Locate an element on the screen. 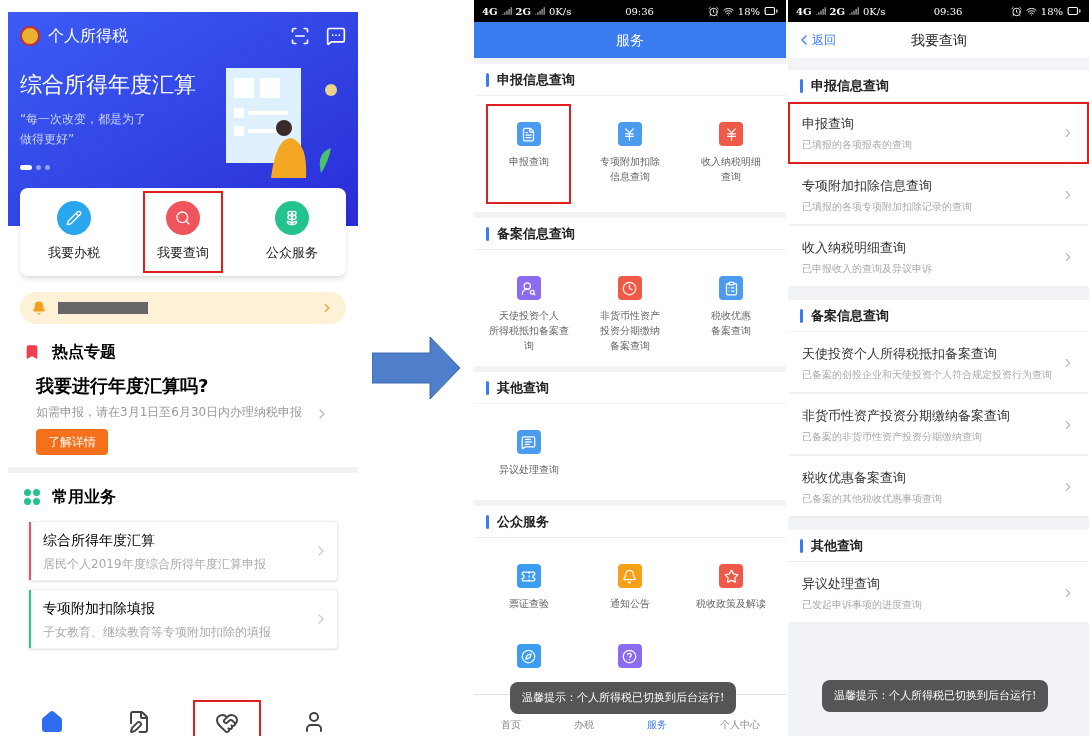  section-heading: 公众服务 is located at coordinates (523, 521).